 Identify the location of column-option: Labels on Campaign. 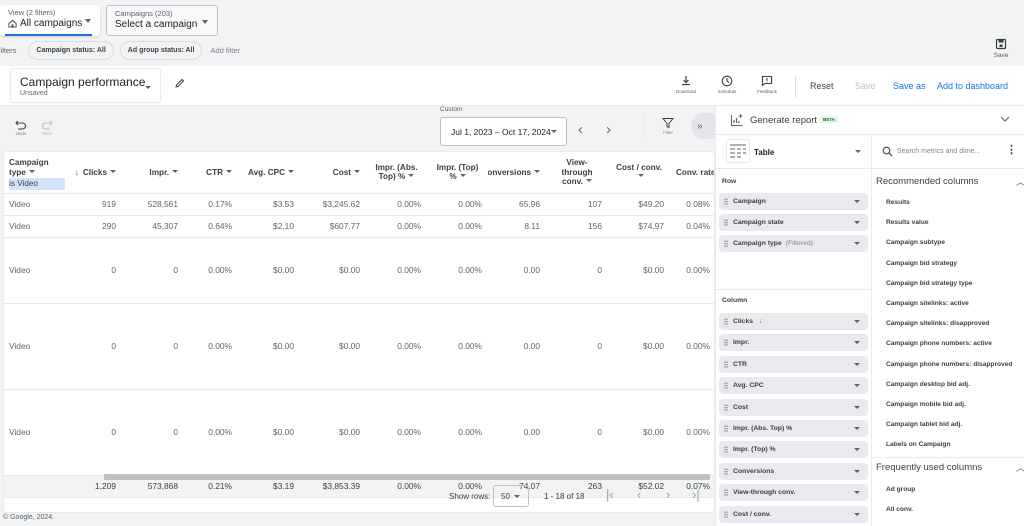
(918, 444).